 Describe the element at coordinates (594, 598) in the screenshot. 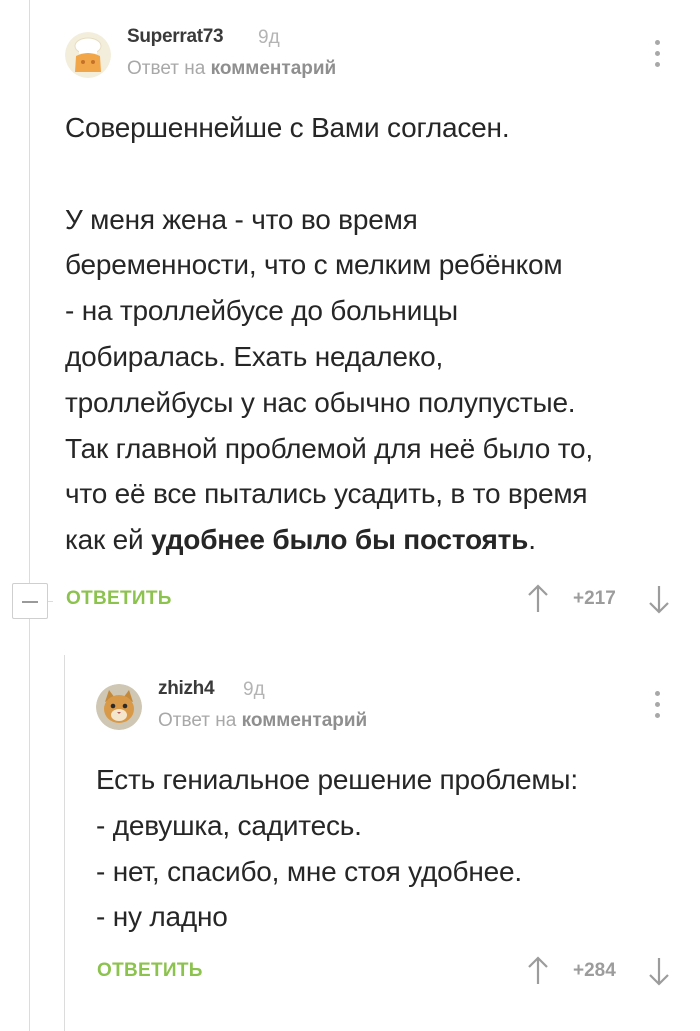

I see `rating-count: +217` at that location.